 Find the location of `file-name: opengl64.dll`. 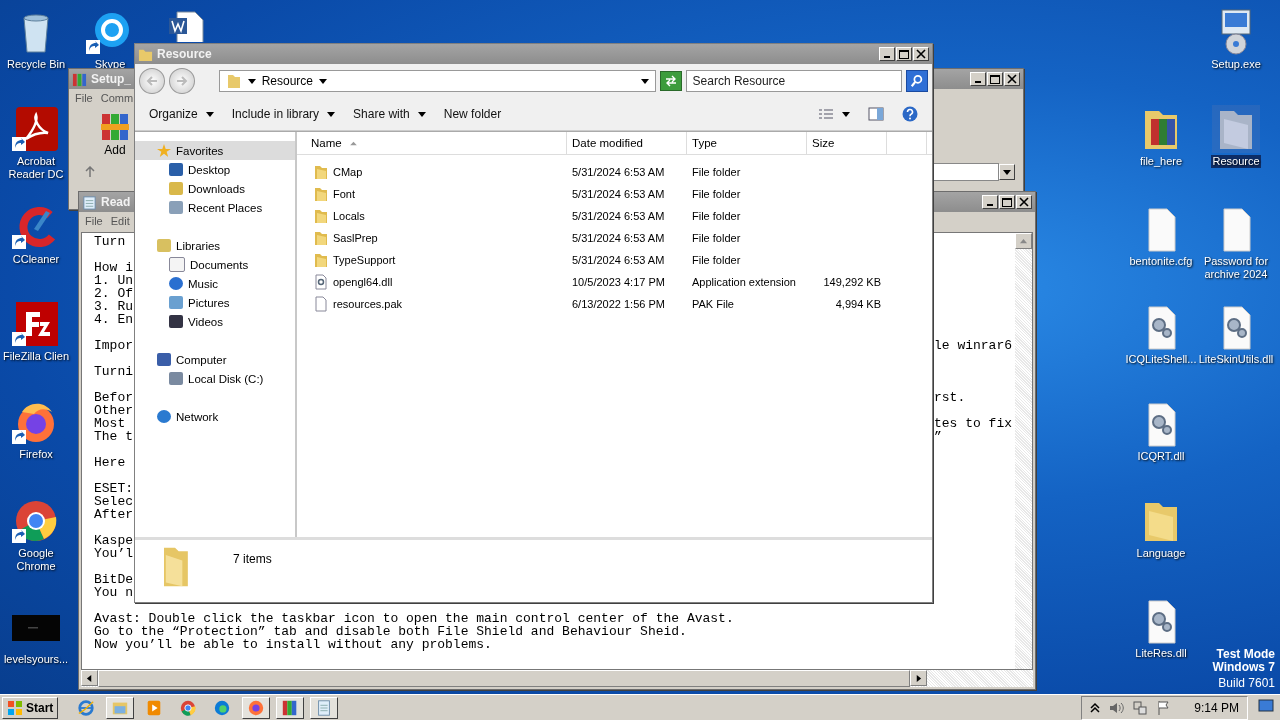

file-name: opengl64.dll is located at coordinates (432, 282).